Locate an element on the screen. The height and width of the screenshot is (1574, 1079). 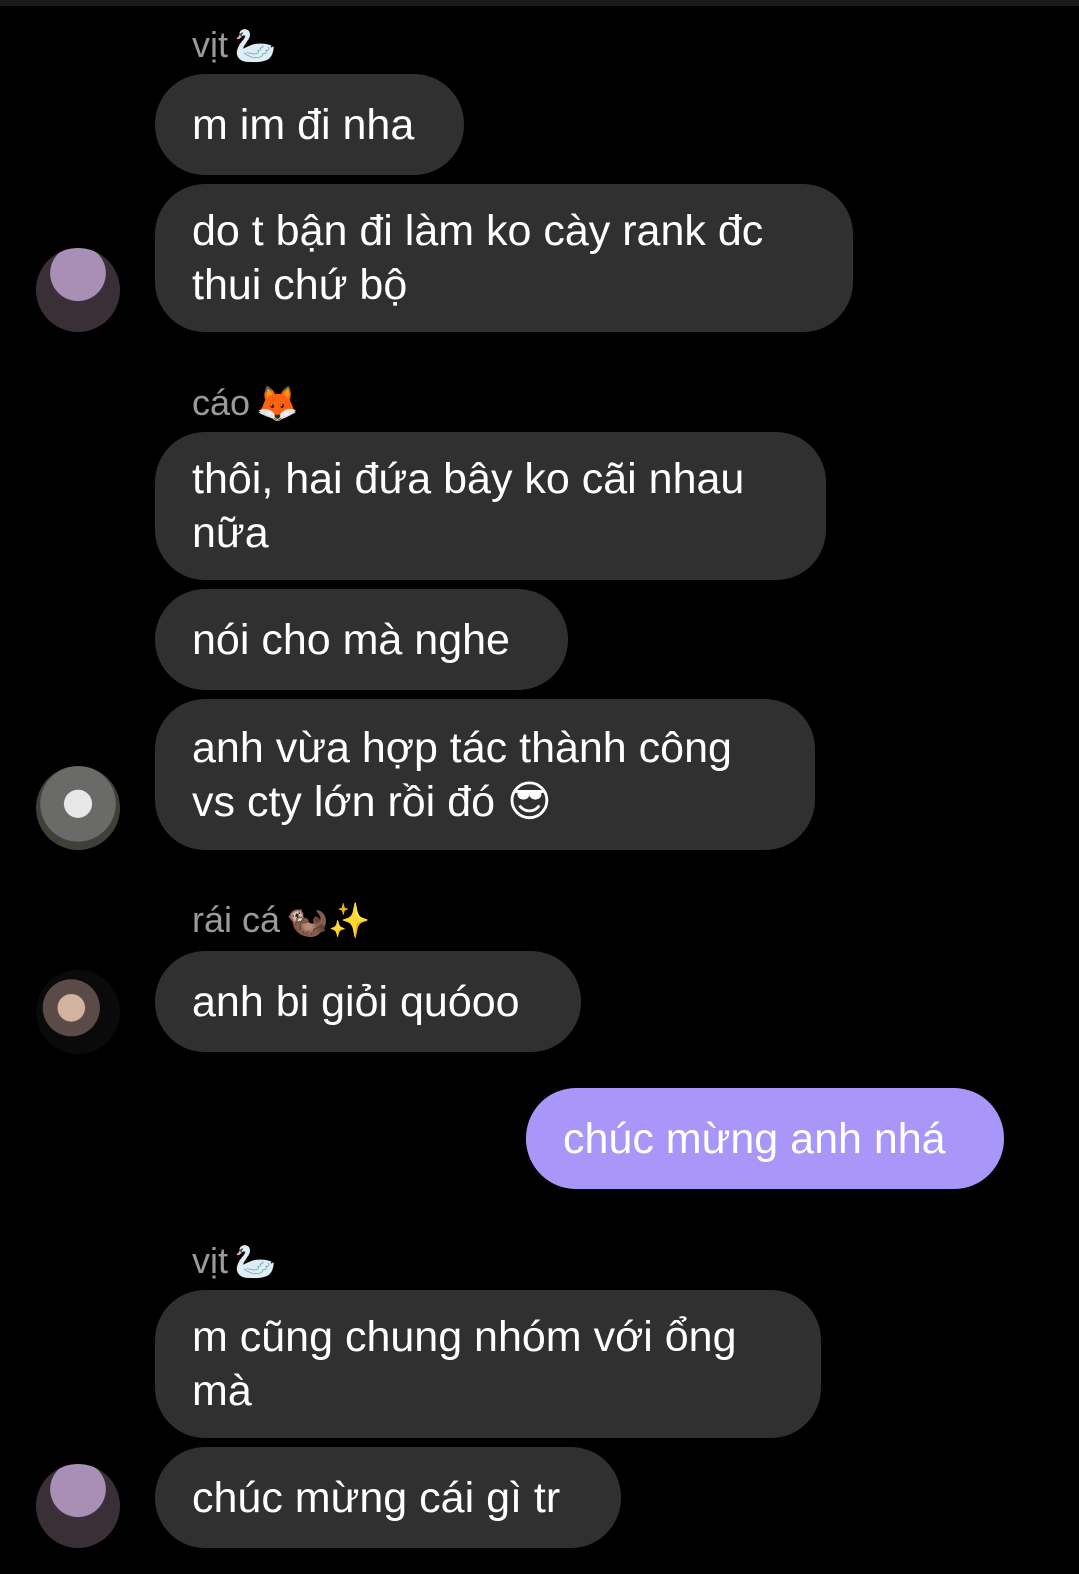
top-divider is located at coordinates (539, 3).